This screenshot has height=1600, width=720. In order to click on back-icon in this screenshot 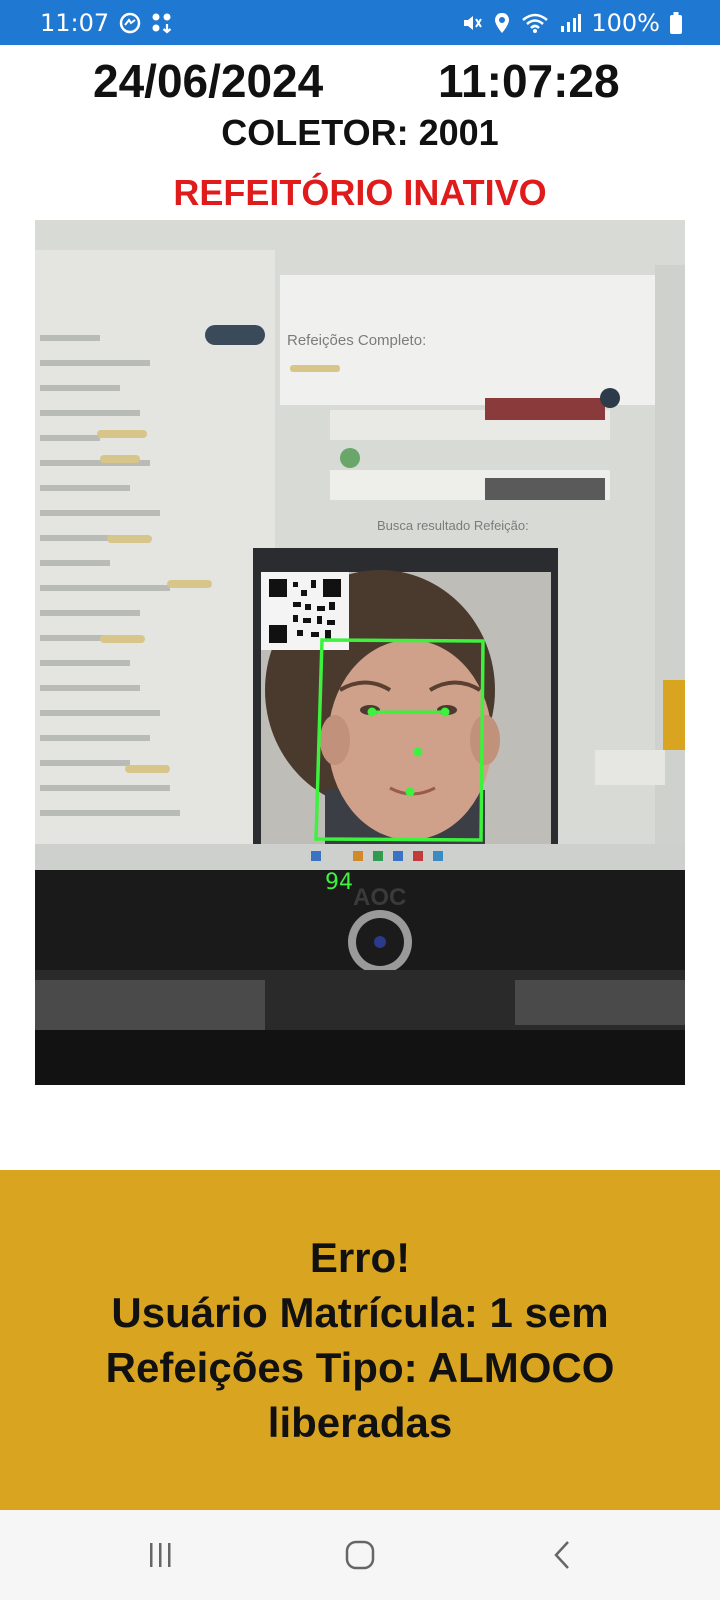, I will do `click(562, 1555)`.